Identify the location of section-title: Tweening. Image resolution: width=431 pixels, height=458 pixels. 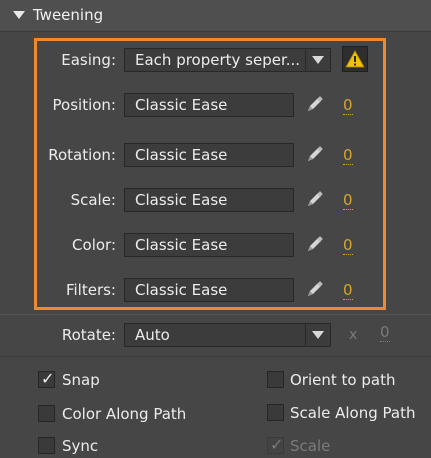
(68, 15).